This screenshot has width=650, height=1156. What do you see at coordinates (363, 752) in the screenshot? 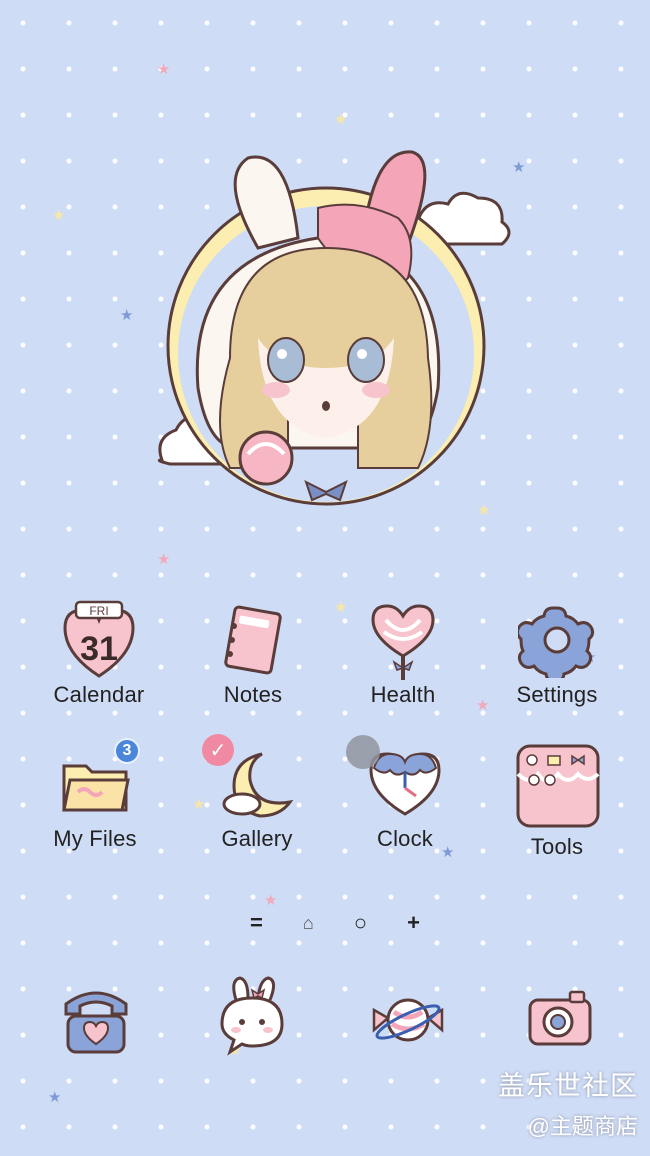
I see `floating-touch-indicator` at bounding box center [363, 752].